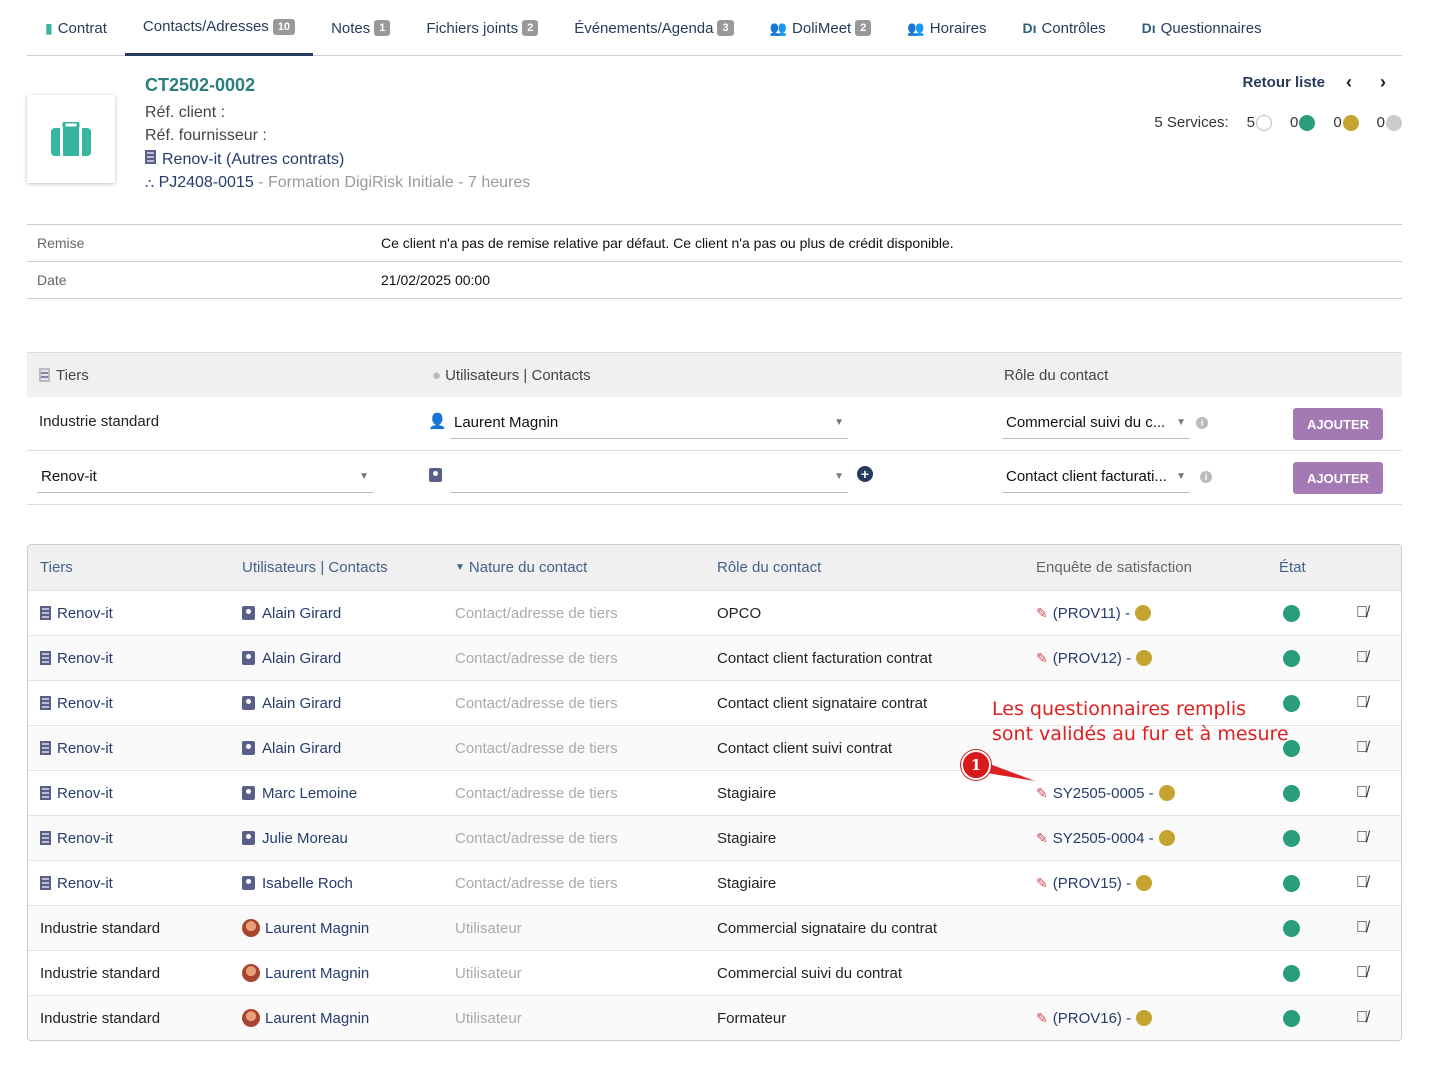  What do you see at coordinates (649, 423) in the screenshot?
I see `user-select: Laurent Magnin ▼` at bounding box center [649, 423].